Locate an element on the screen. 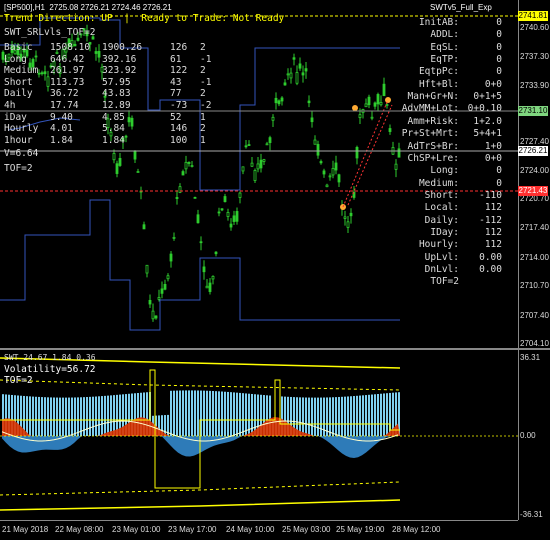 The width and height of the screenshot is (550, 540). hud-label: Daily: is located at coordinates (441, 220).